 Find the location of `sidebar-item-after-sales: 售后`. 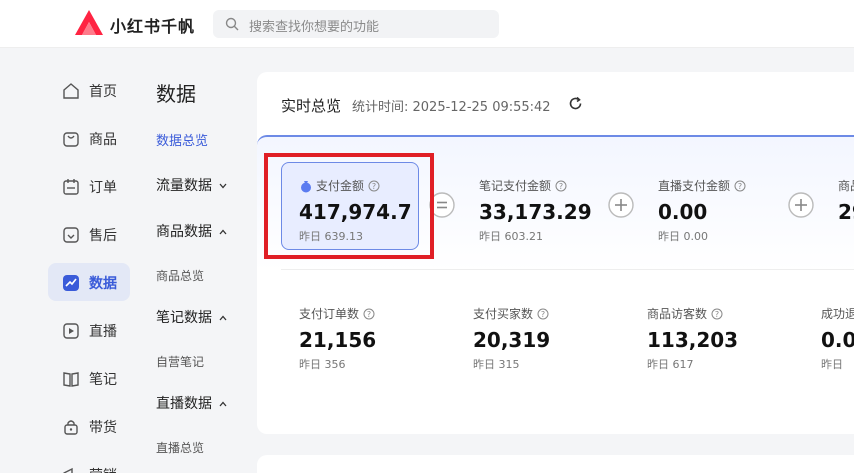

sidebar-item-after-sales: 售后 is located at coordinates (89, 234).